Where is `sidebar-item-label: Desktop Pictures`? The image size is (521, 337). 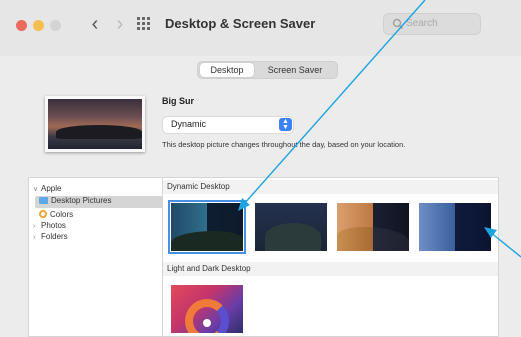 sidebar-item-label: Desktop Pictures is located at coordinates (81, 200).